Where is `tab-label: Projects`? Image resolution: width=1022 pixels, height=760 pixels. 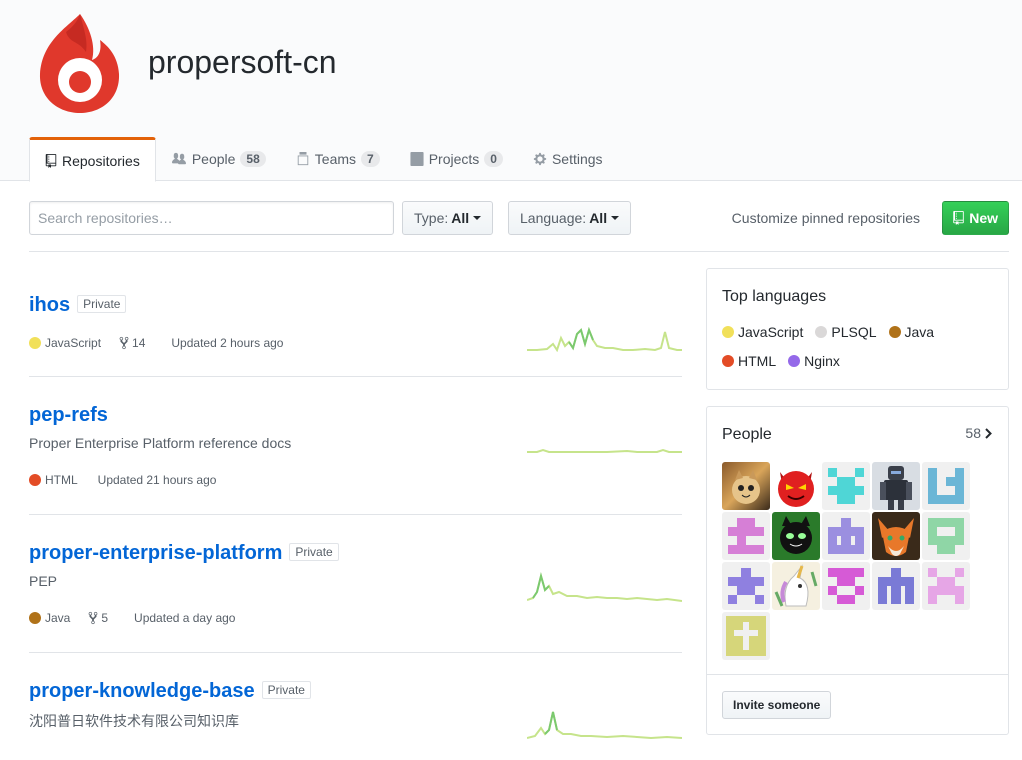
tab-label: Projects is located at coordinates (454, 159).